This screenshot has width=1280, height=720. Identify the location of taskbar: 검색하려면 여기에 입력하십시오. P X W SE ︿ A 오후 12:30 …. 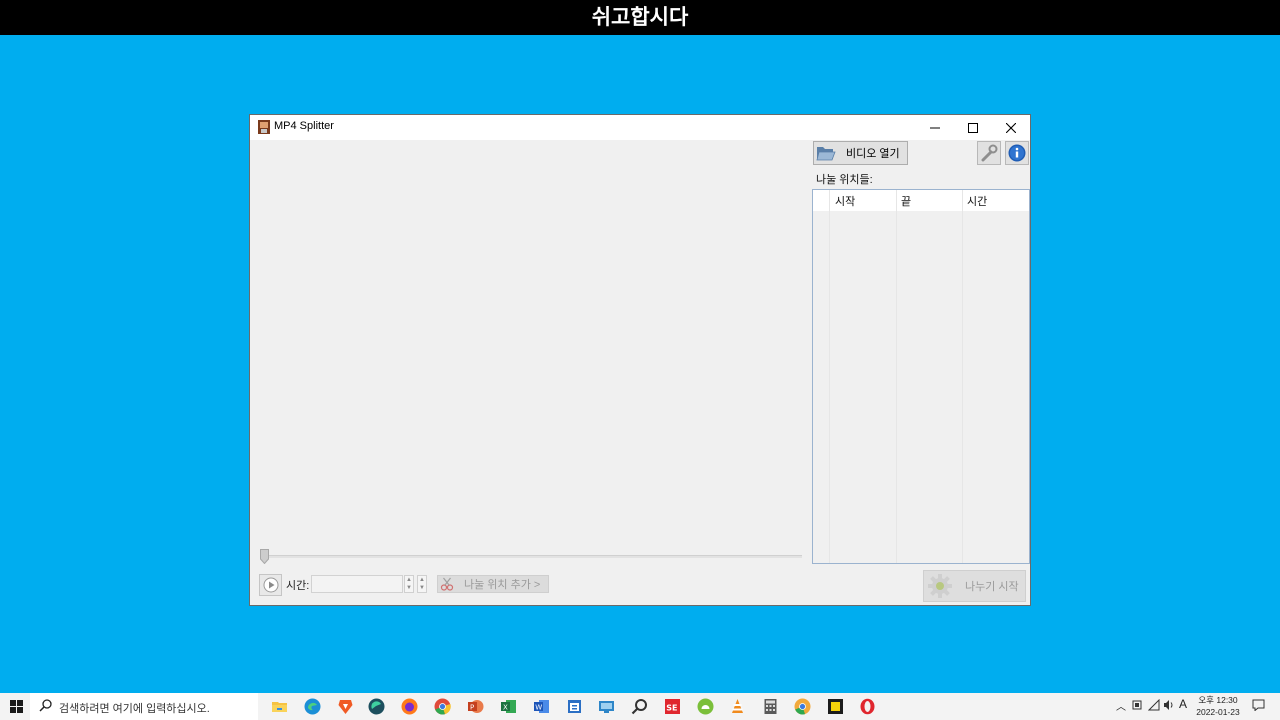
(640, 706).